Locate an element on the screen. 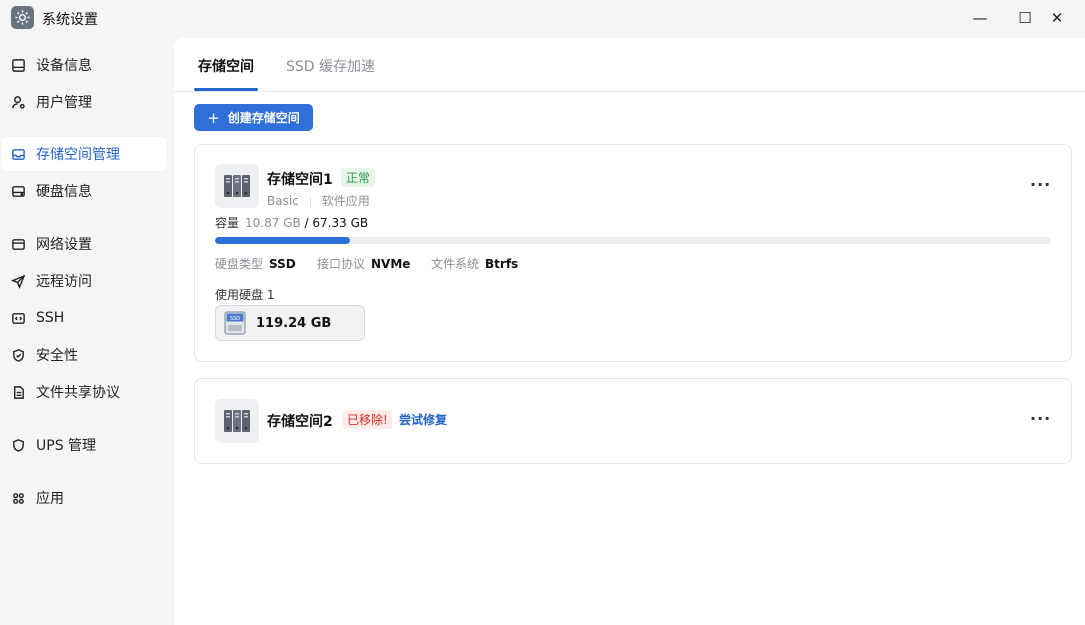 The width and height of the screenshot is (1085, 625). sidebar-item-label: 安全性 is located at coordinates (57, 356).